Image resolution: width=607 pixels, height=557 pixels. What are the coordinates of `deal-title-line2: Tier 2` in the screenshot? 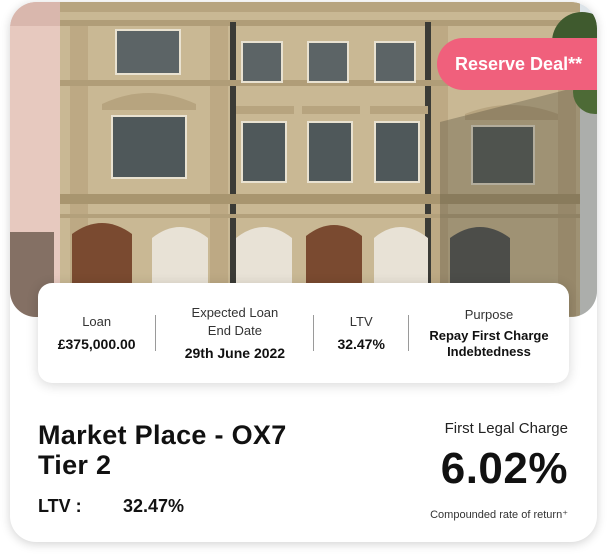 It's located at (75, 465).